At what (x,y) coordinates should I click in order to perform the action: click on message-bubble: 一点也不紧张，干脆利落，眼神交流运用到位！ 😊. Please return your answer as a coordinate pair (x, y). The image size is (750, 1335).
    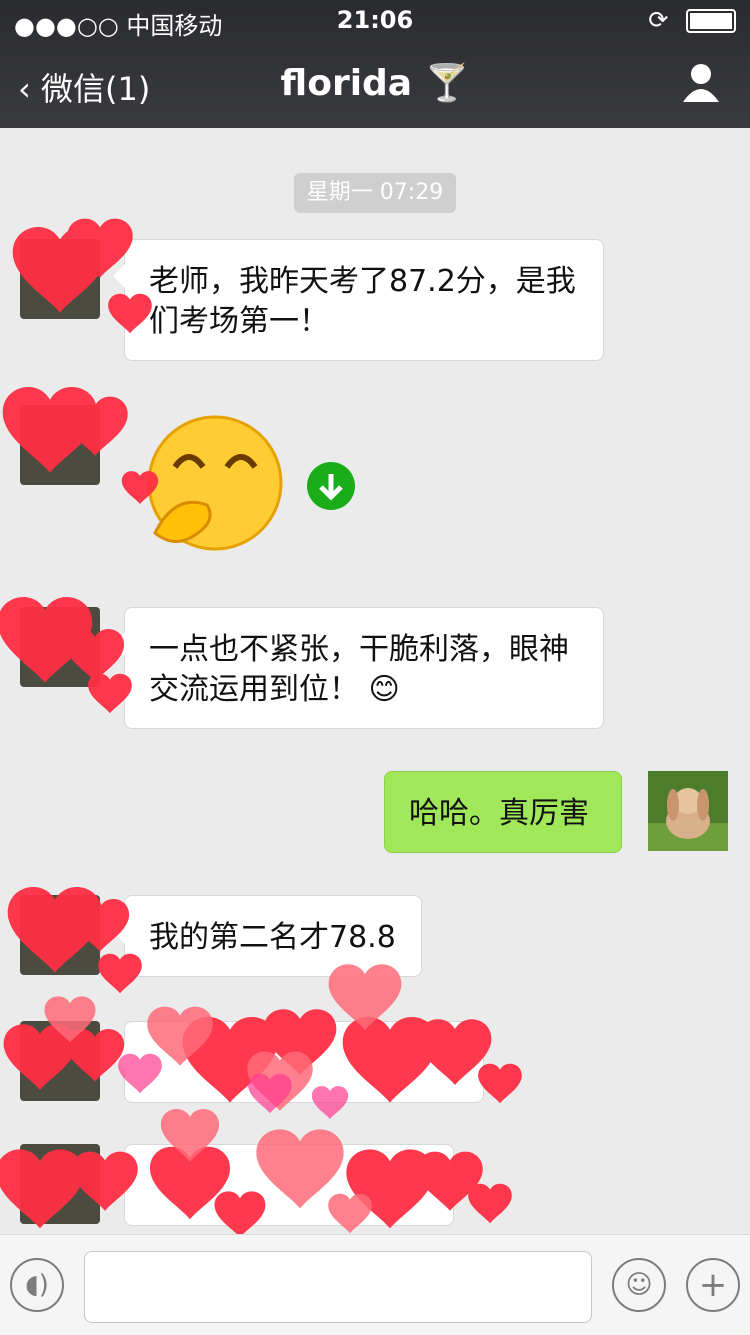
    Looking at the image, I should click on (358, 668).